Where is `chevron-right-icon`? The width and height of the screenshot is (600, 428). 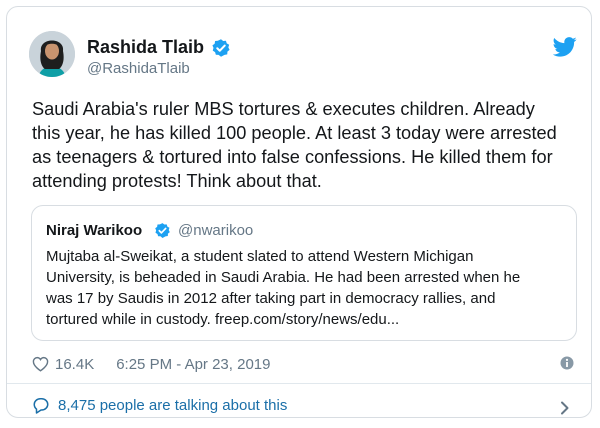 chevron-right-icon is located at coordinates (565, 408).